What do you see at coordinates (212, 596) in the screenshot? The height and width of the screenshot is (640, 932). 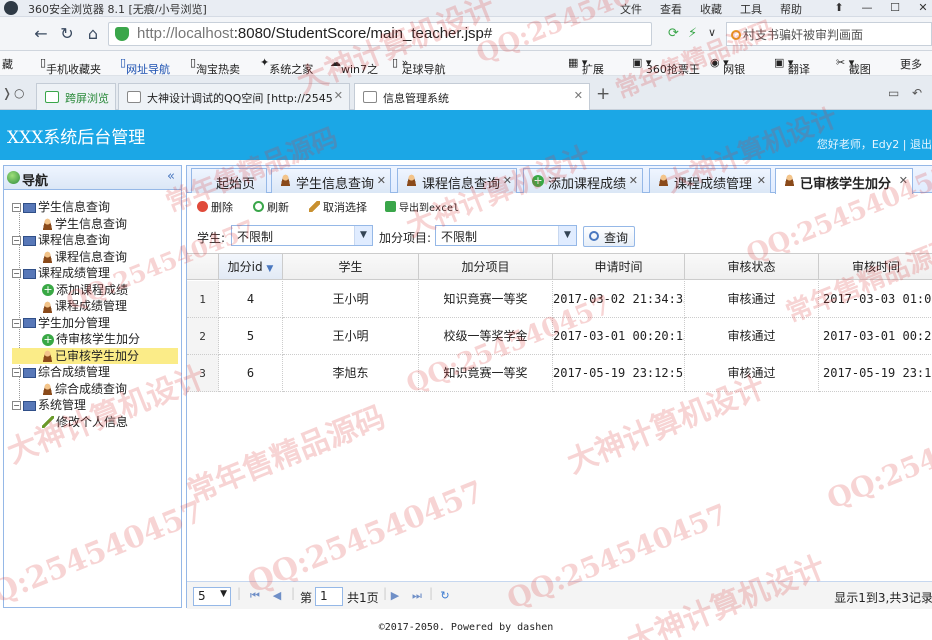 I see `page-size-select: 5 ▼` at bounding box center [212, 596].